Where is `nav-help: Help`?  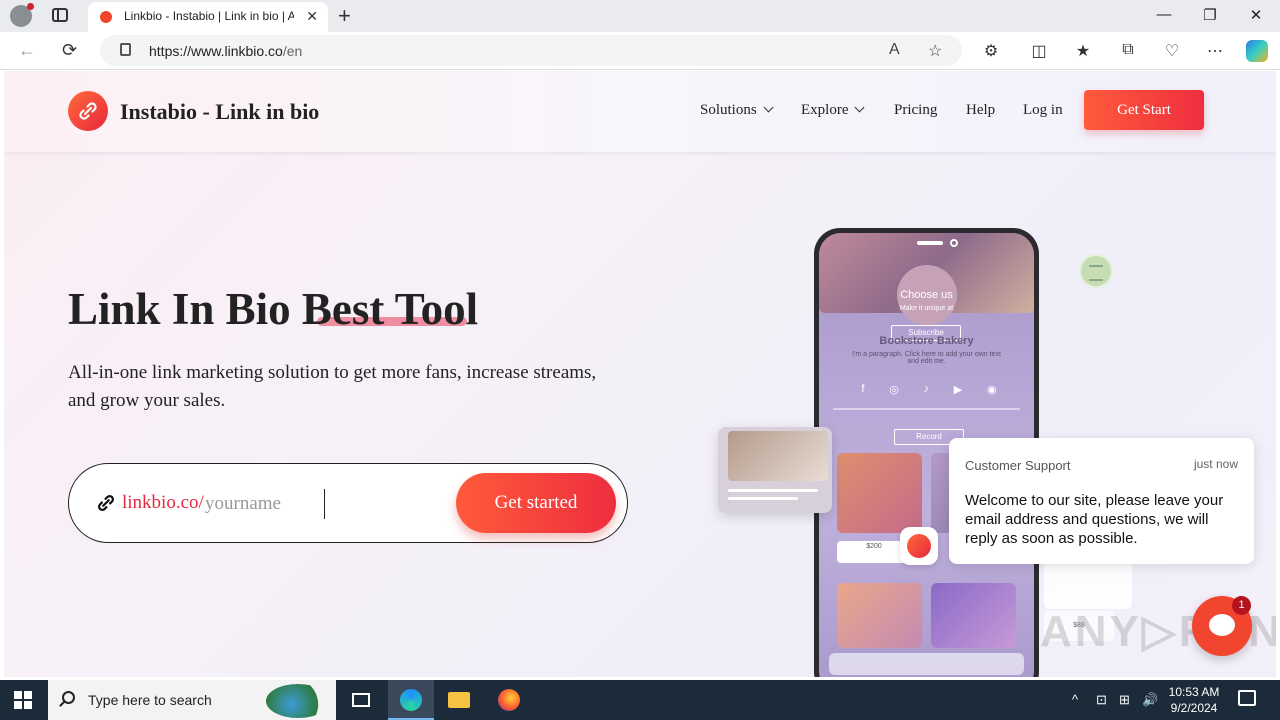 nav-help: Help is located at coordinates (980, 110).